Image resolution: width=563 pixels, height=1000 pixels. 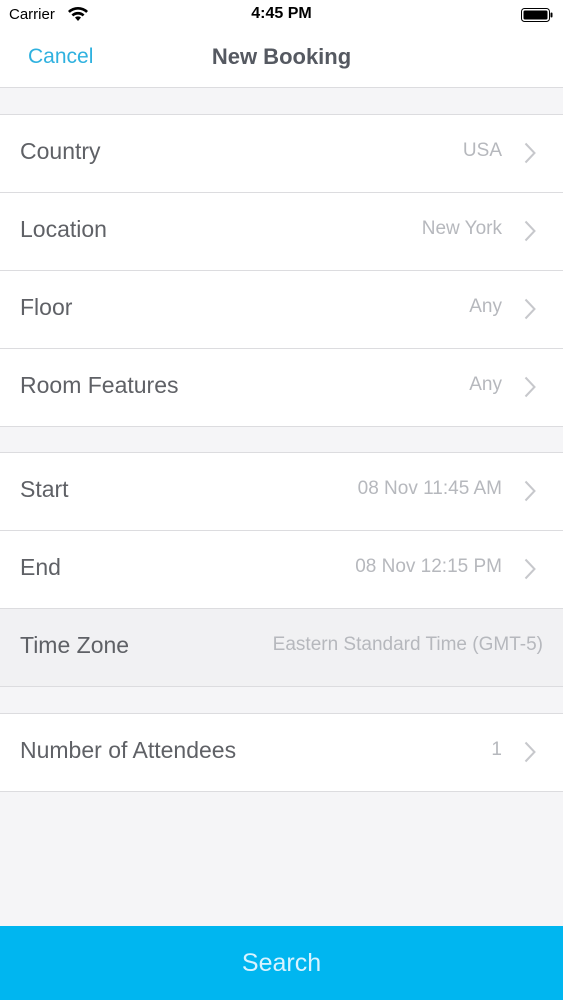 I want to click on page-title: New Booking, so click(x=281, y=56).